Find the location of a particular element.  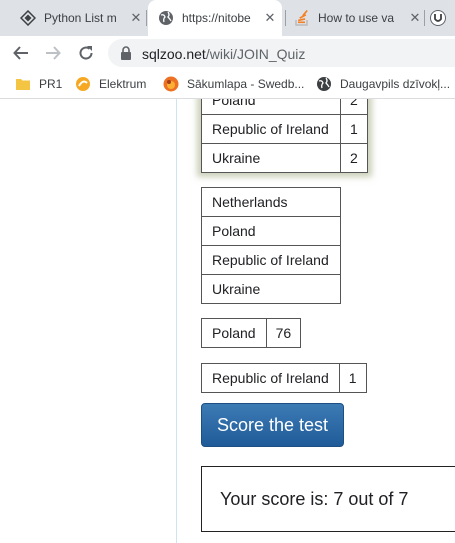

forward-button is located at coordinates (53, 53).